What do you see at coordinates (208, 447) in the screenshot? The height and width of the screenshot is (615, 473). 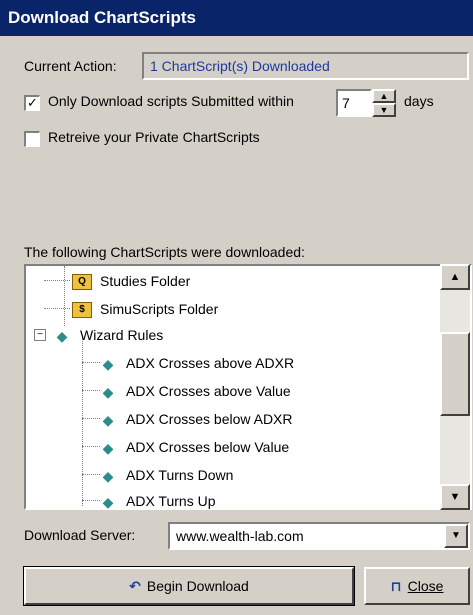 I see `tree-item-label: ADX Crosses below Value` at bounding box center [208, 447].